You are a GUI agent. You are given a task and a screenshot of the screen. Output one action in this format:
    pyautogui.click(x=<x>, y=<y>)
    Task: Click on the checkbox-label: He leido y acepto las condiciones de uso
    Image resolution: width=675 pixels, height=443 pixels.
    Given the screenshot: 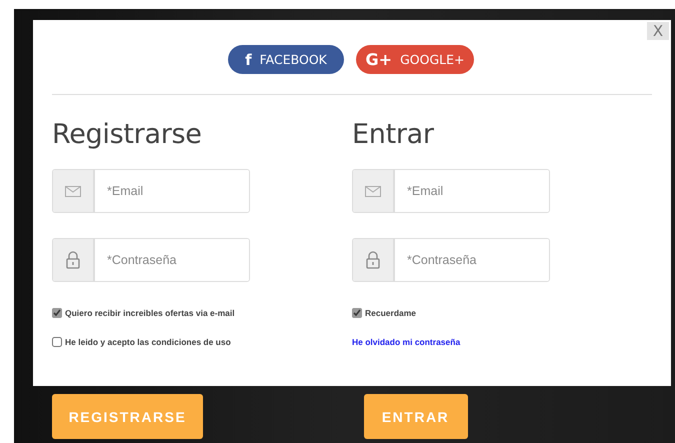 What is the action you would take?
    pyautogui.click(x=148, y=342)
    